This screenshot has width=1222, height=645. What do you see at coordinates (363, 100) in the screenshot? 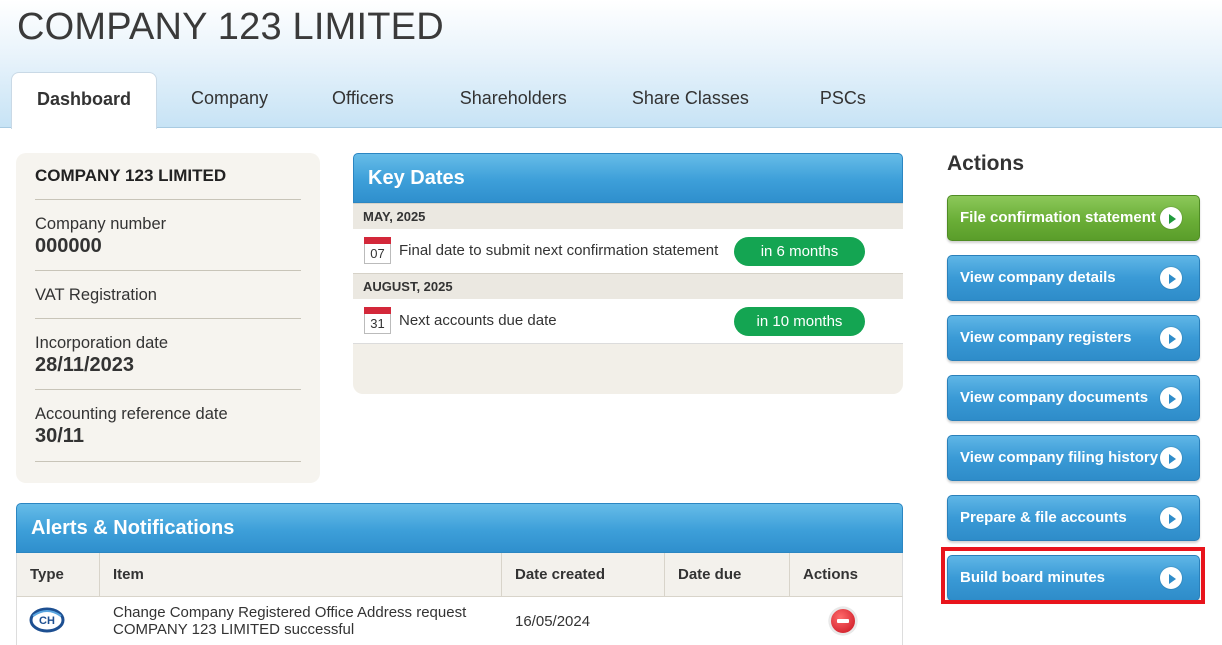
I see `tab-officers: Officers` at bounding box center [363, 100].